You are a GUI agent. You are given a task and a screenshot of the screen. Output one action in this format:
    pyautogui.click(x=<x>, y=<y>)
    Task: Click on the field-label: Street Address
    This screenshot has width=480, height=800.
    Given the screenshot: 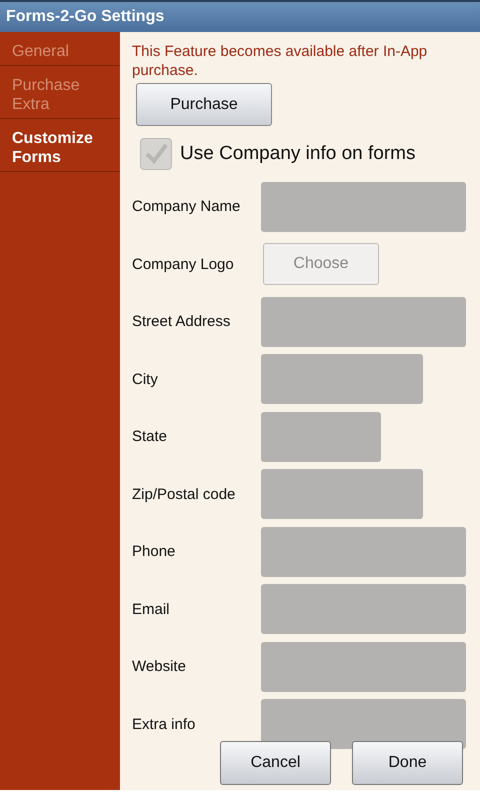 What is the action you would take?
    pyautogui.click(x=182, y=321)
    